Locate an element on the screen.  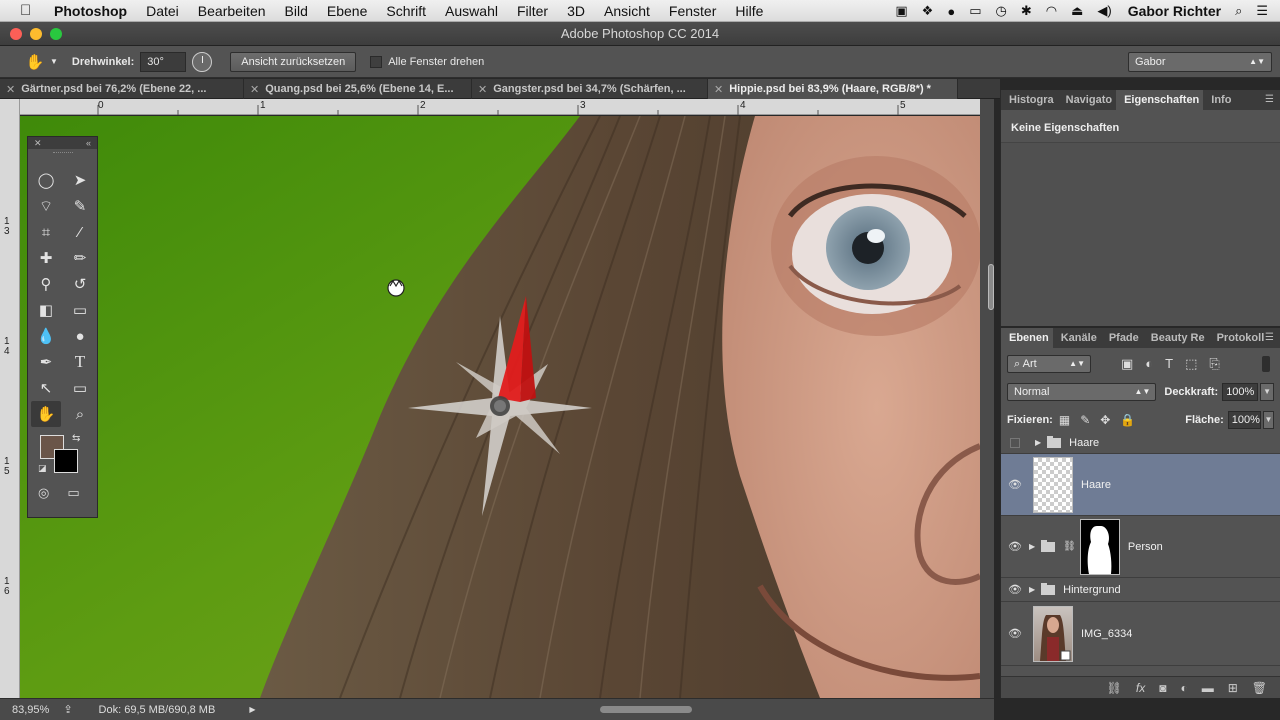
tab-histogram: Histogra is located at coordinates (1029, 100).